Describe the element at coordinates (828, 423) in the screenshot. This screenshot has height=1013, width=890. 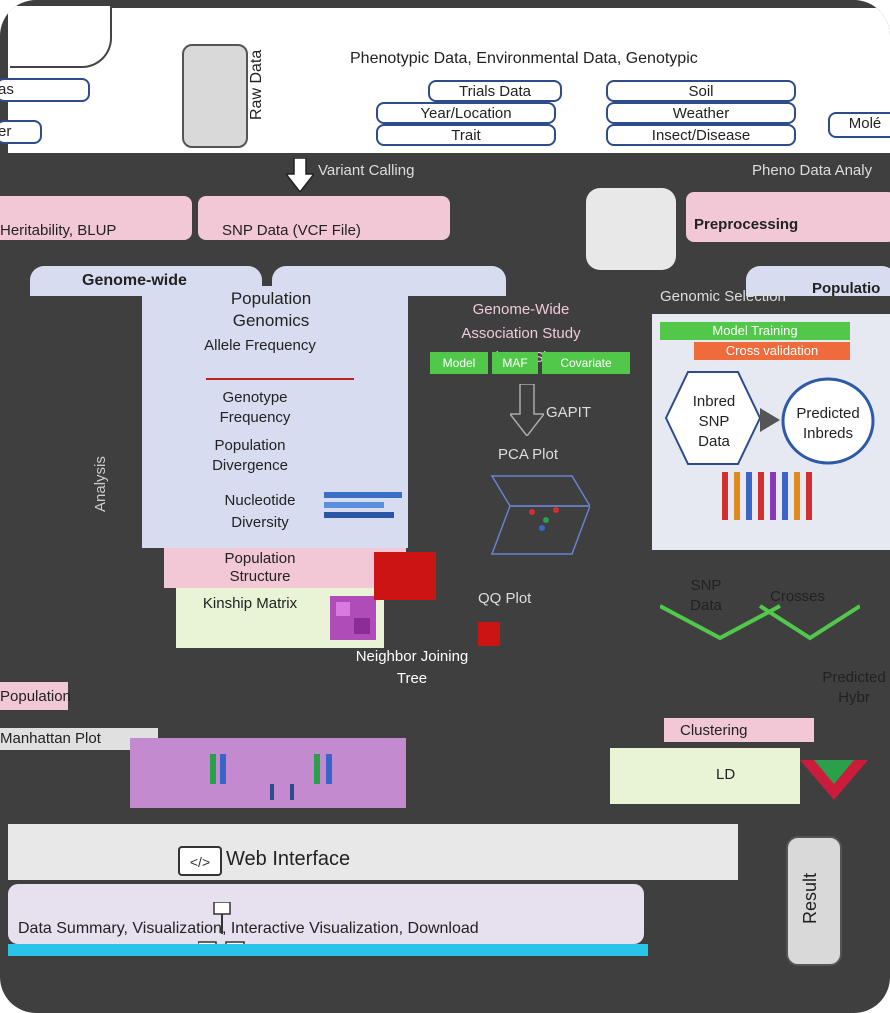
I see `predicted-inbreds-label: Predicted Inbreds` at that location.